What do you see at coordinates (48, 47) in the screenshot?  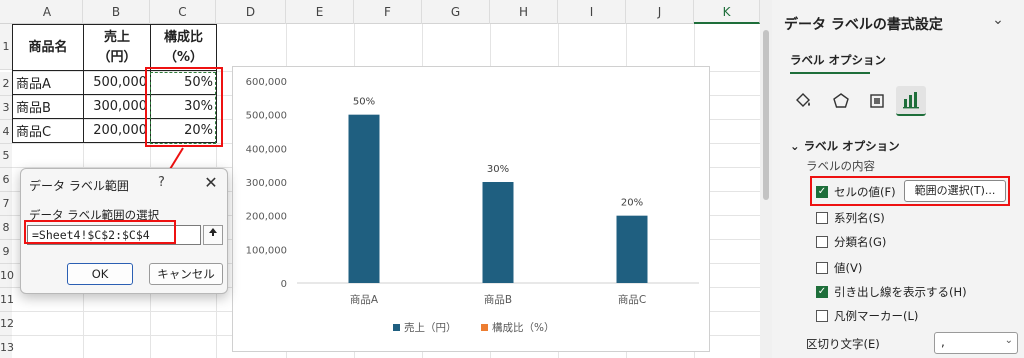 I see `header-product: 商品名` at bounding box center [48, 47].